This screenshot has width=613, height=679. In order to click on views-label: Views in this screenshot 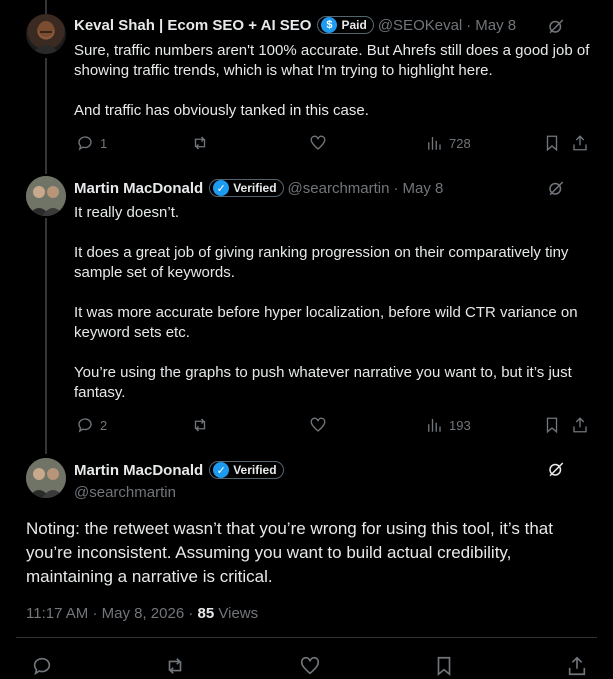, I will do `click(238, 613)`.